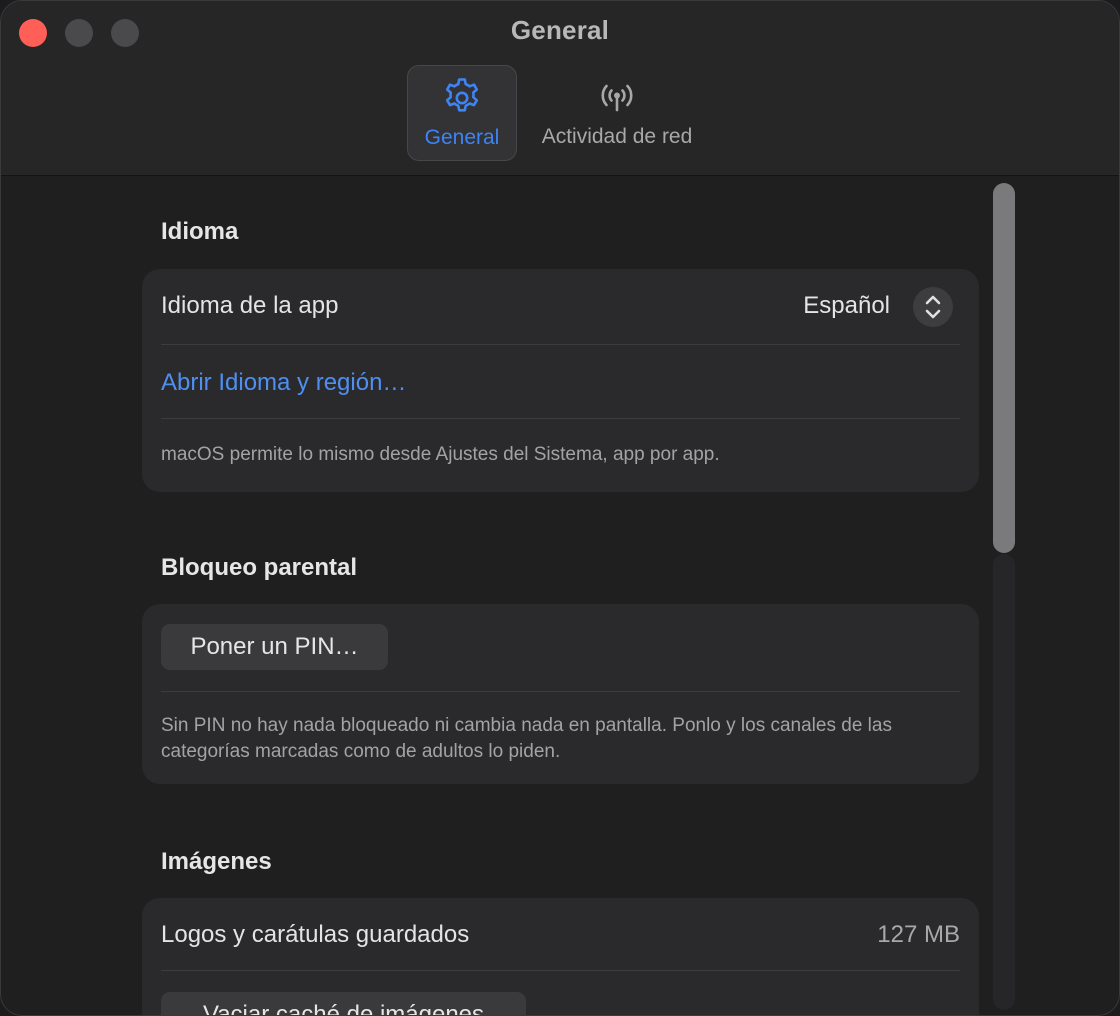  Describe the element at coordinates (846, 306) in the screenshot. I see `app-language-value: Español` at that location.